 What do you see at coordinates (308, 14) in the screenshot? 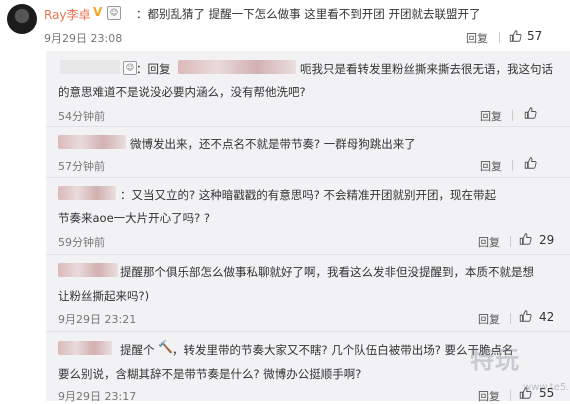
I see `post-text: ：都别乱猜了 提醒一下怎么做事 这里看不到开团 开团就去联盟开了` at bounding box center [308, 14].